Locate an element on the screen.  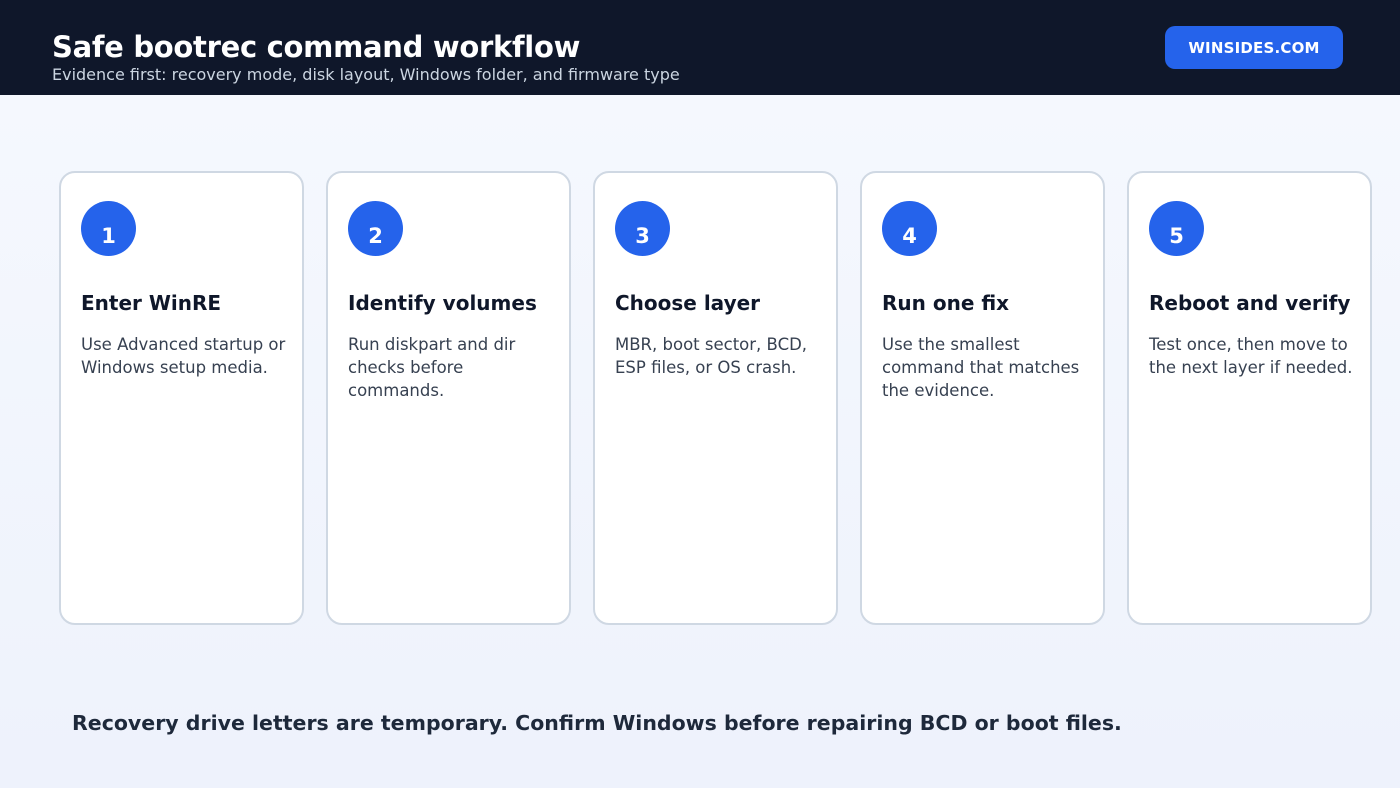
step-title: Enter WinRE is located at coordinates (151, 303).